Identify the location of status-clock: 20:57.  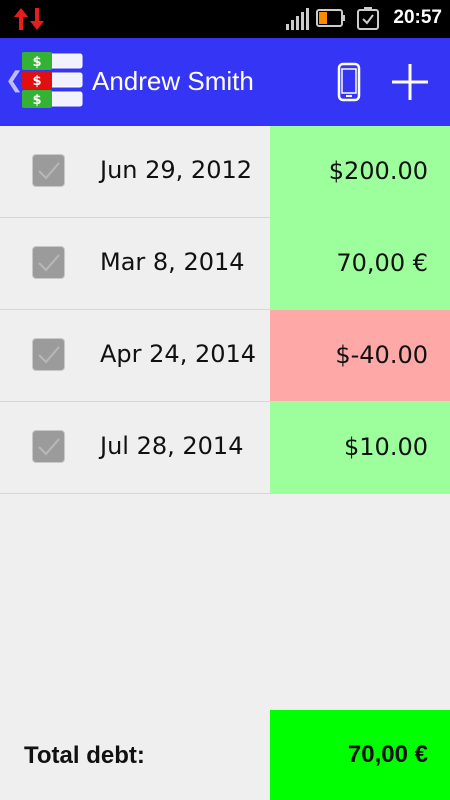
(417, 17).